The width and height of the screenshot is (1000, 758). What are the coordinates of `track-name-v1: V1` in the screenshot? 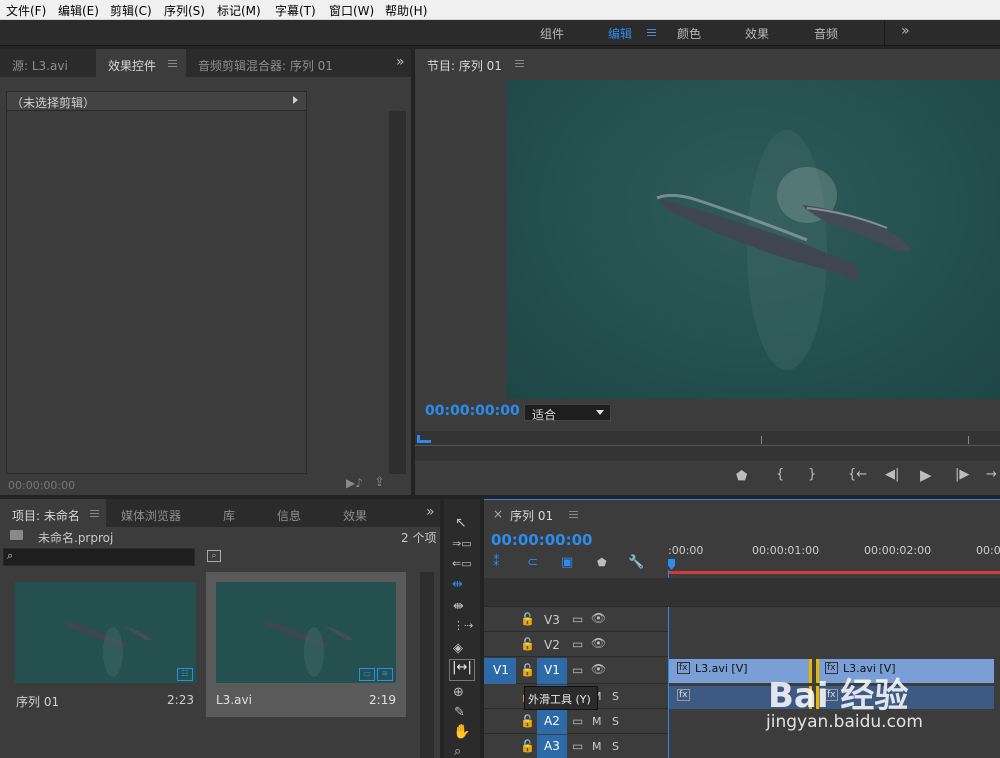 It's located at (552, 671).